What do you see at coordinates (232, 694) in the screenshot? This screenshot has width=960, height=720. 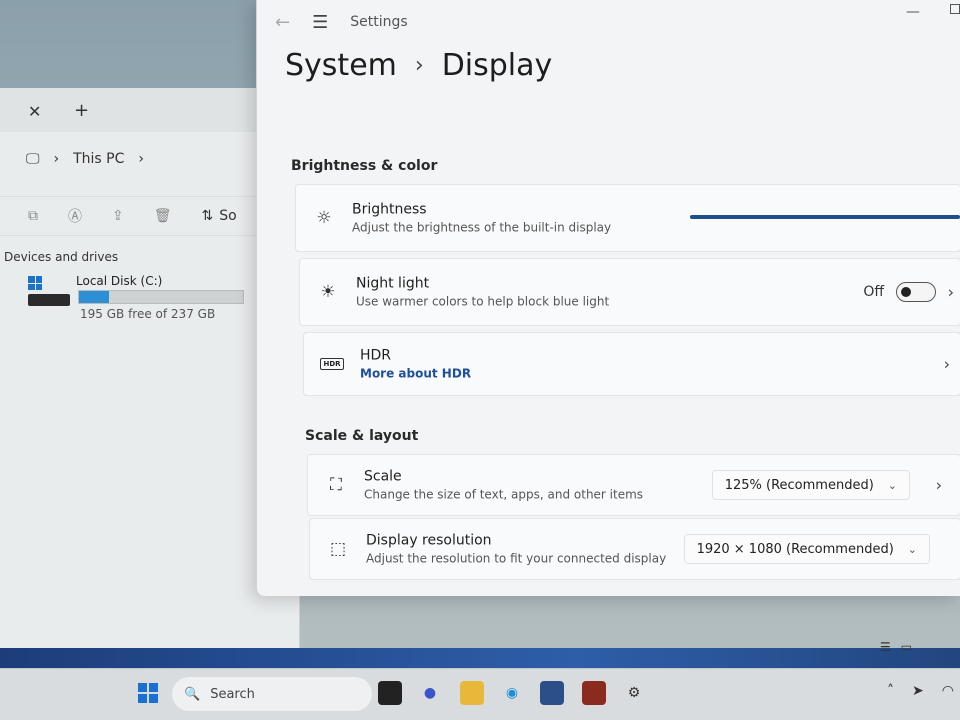 I see `search-placeholder: Search` at bounding box center [232, 694].